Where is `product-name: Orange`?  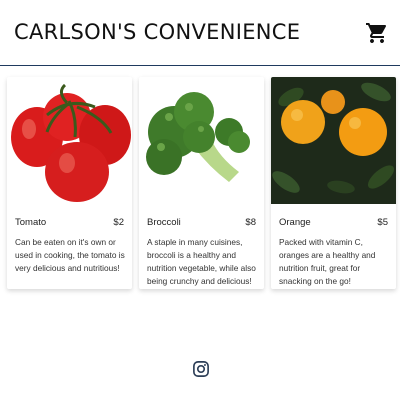 product-name: Orange is located at coordinates (295, 222).